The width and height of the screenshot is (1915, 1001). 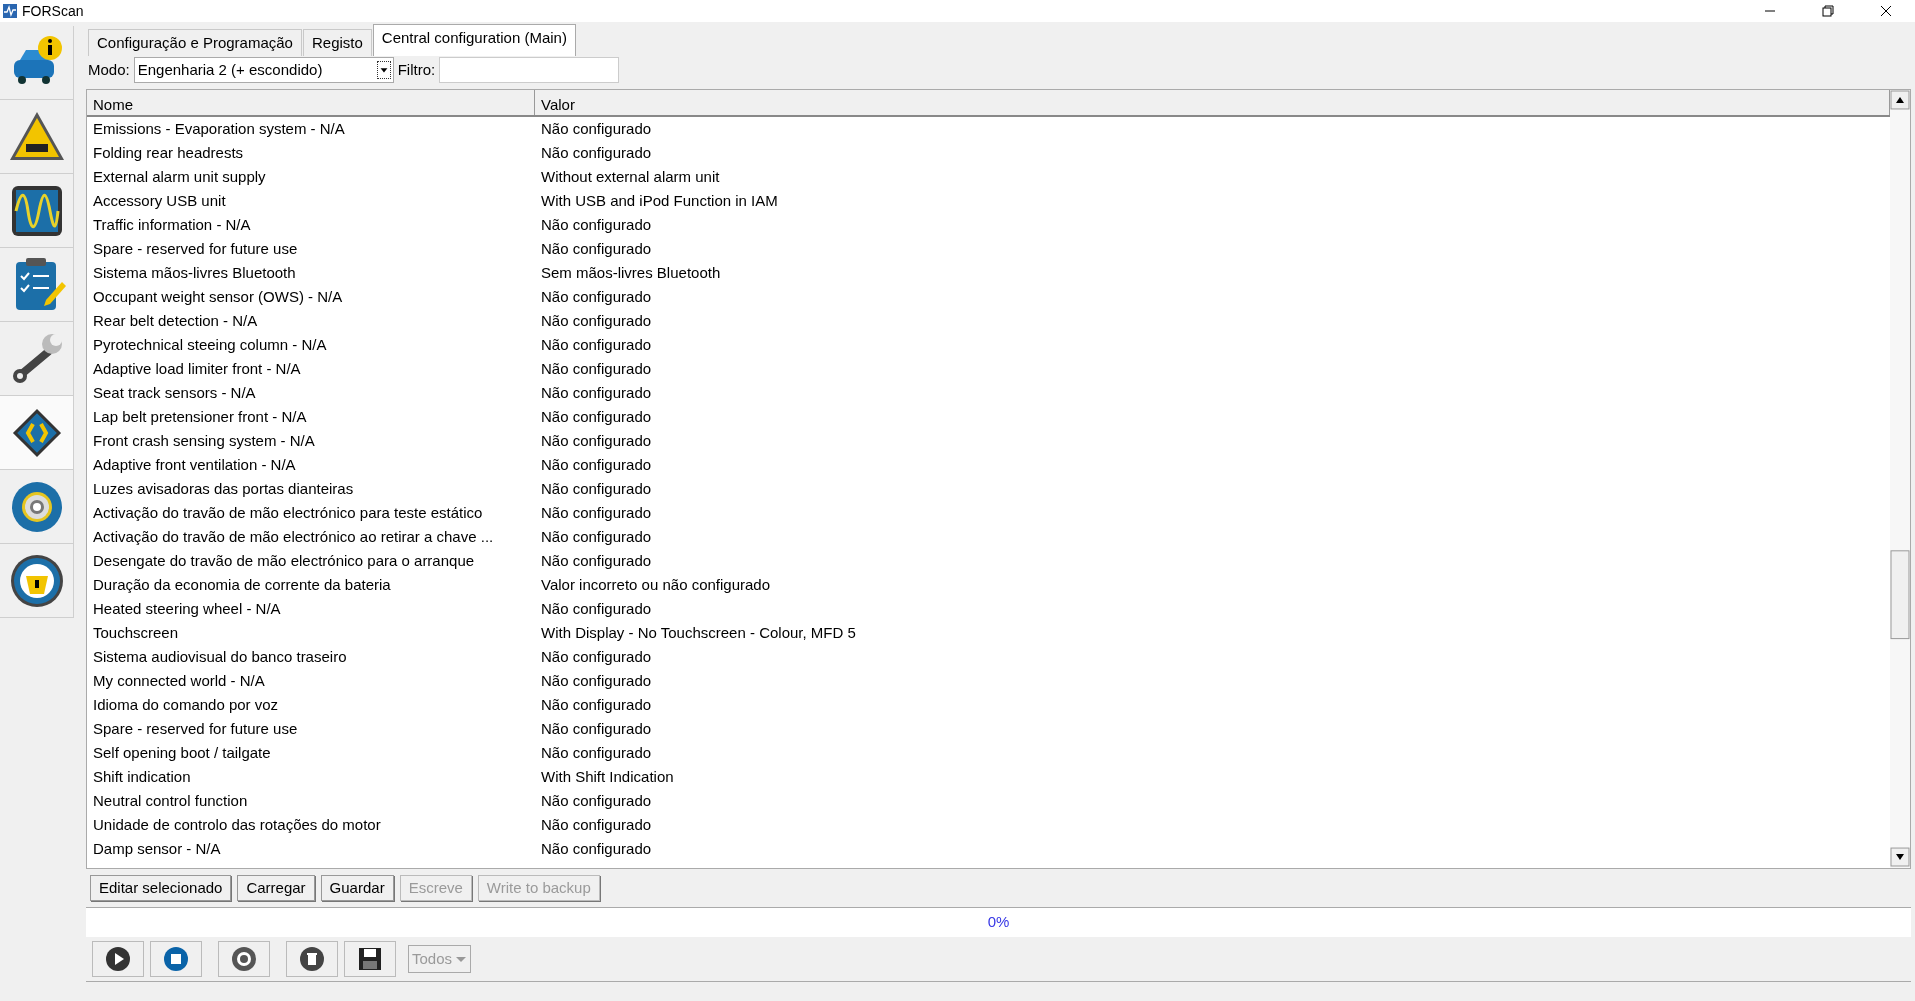 I want to click on floppy-icon, so click(x=370, y=959).